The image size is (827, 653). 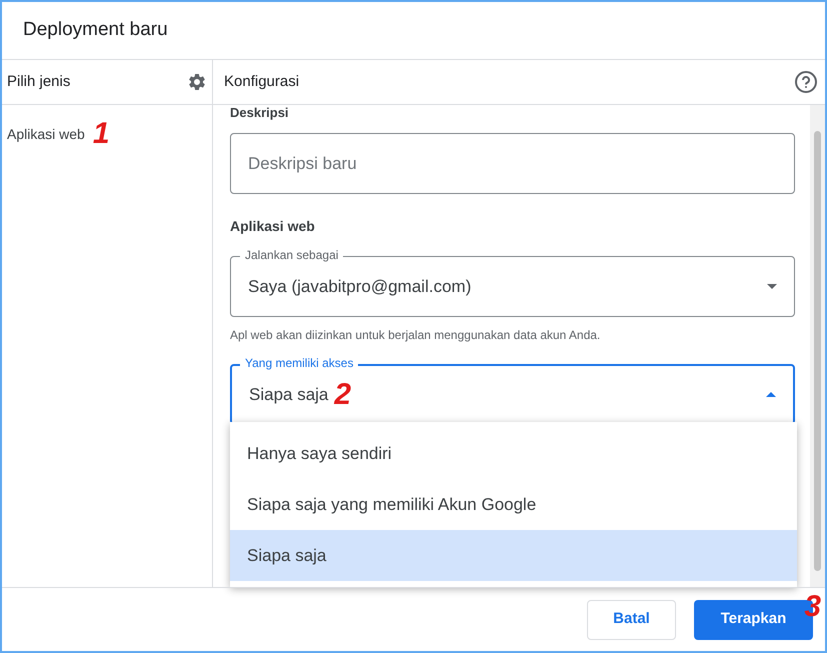 What do you see at coordinates (343, 395) in the screenshot?
I see `annotation-number: 2` at bounding box center [343, 395].